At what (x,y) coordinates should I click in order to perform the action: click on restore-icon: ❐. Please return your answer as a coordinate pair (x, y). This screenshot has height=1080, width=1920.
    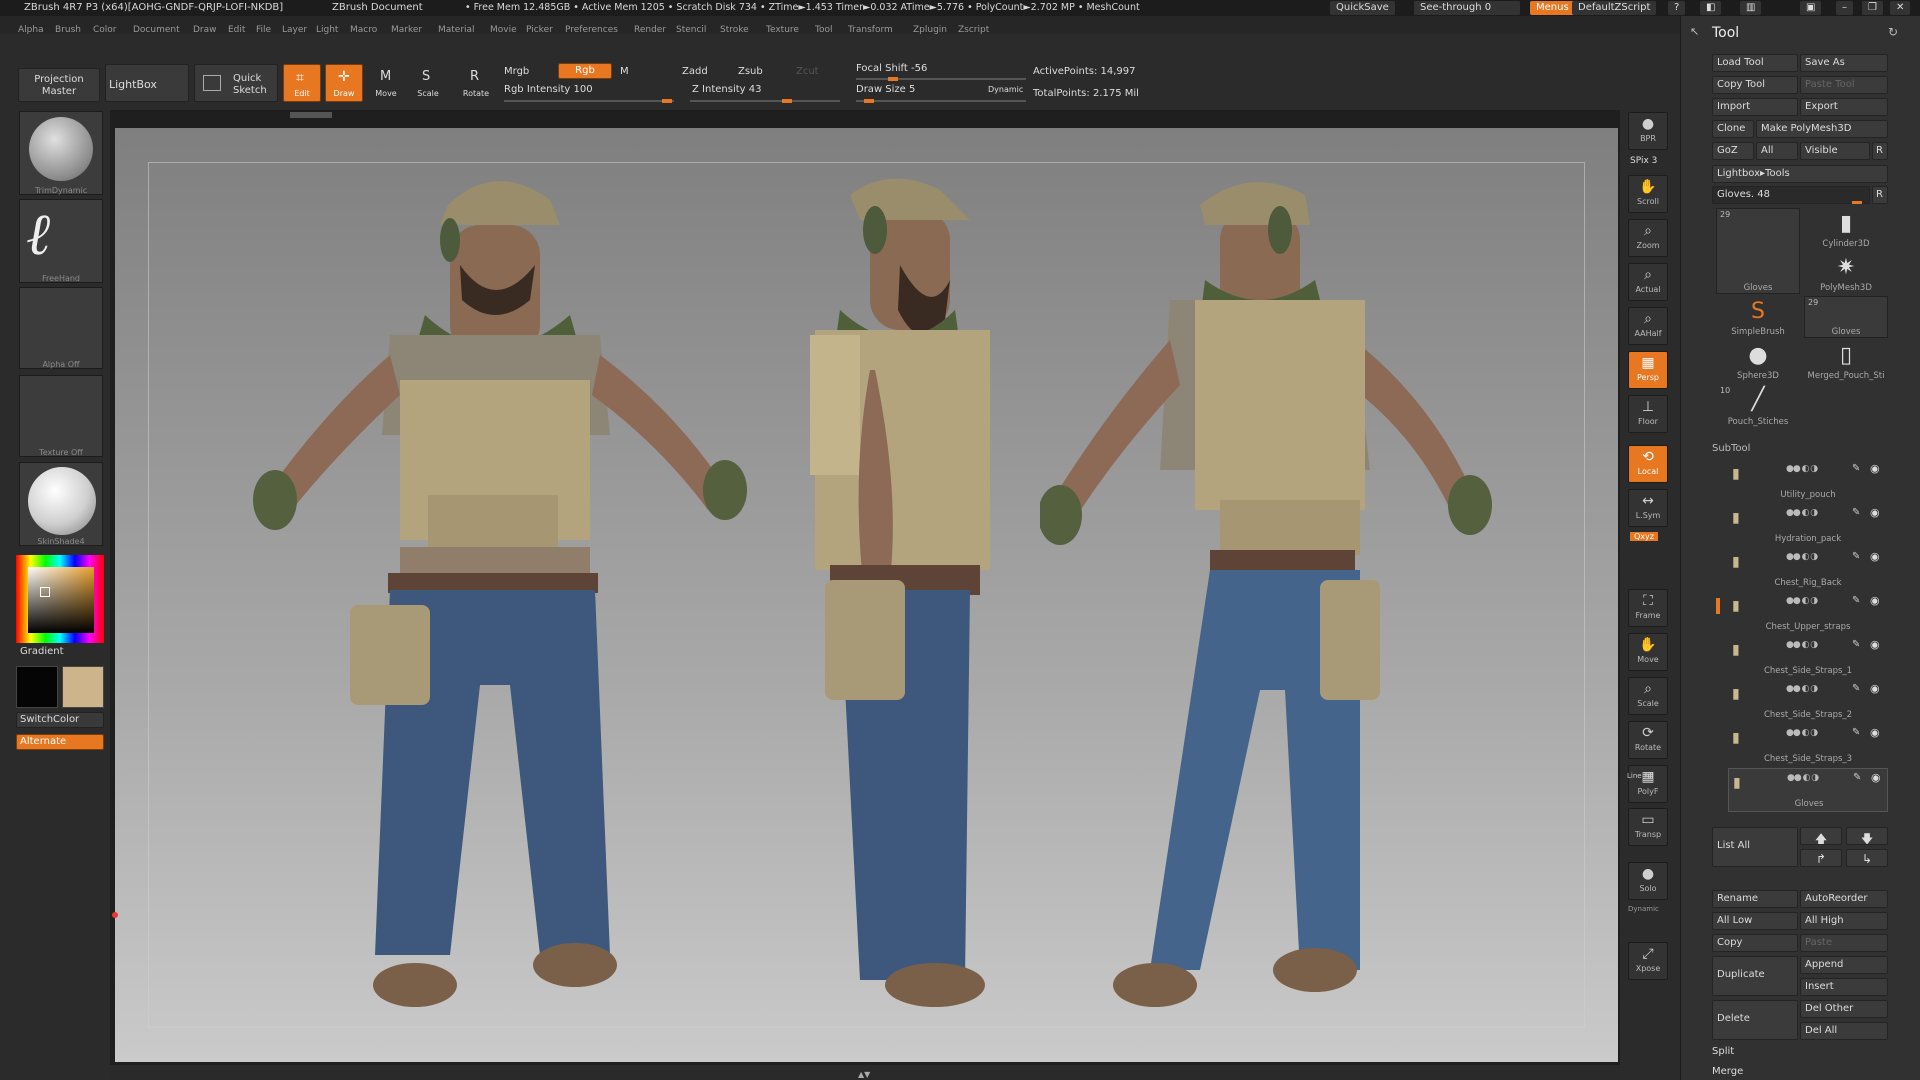
    Looking at the image, I should click on (1872, 8).